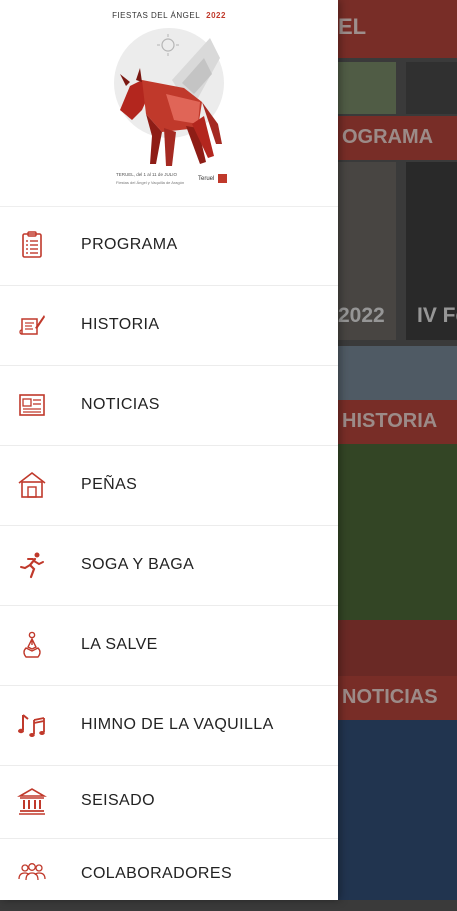 Image resolution: width=457 pixels, height=911 pixels. I want to click on poster-subcaption: Fiestas del Ángel y Vaquilla de Aragón, so click(150, 182).